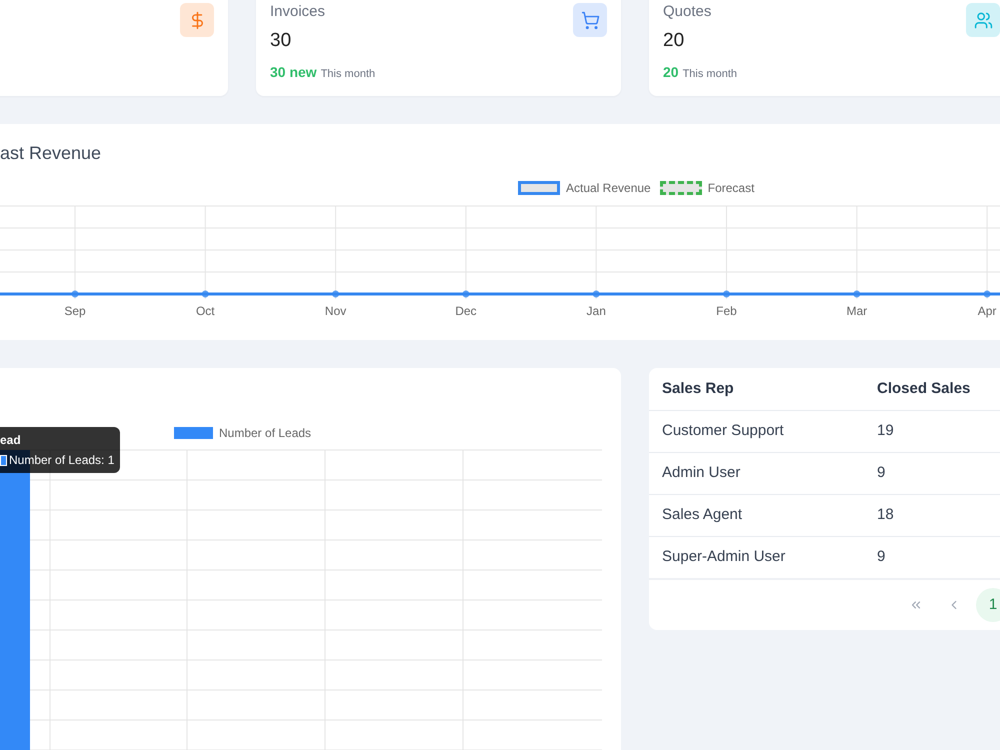 The height and width of the screenshot is (750, 1000). I want to click on x-axis-label: Sep, so click(75, 311).